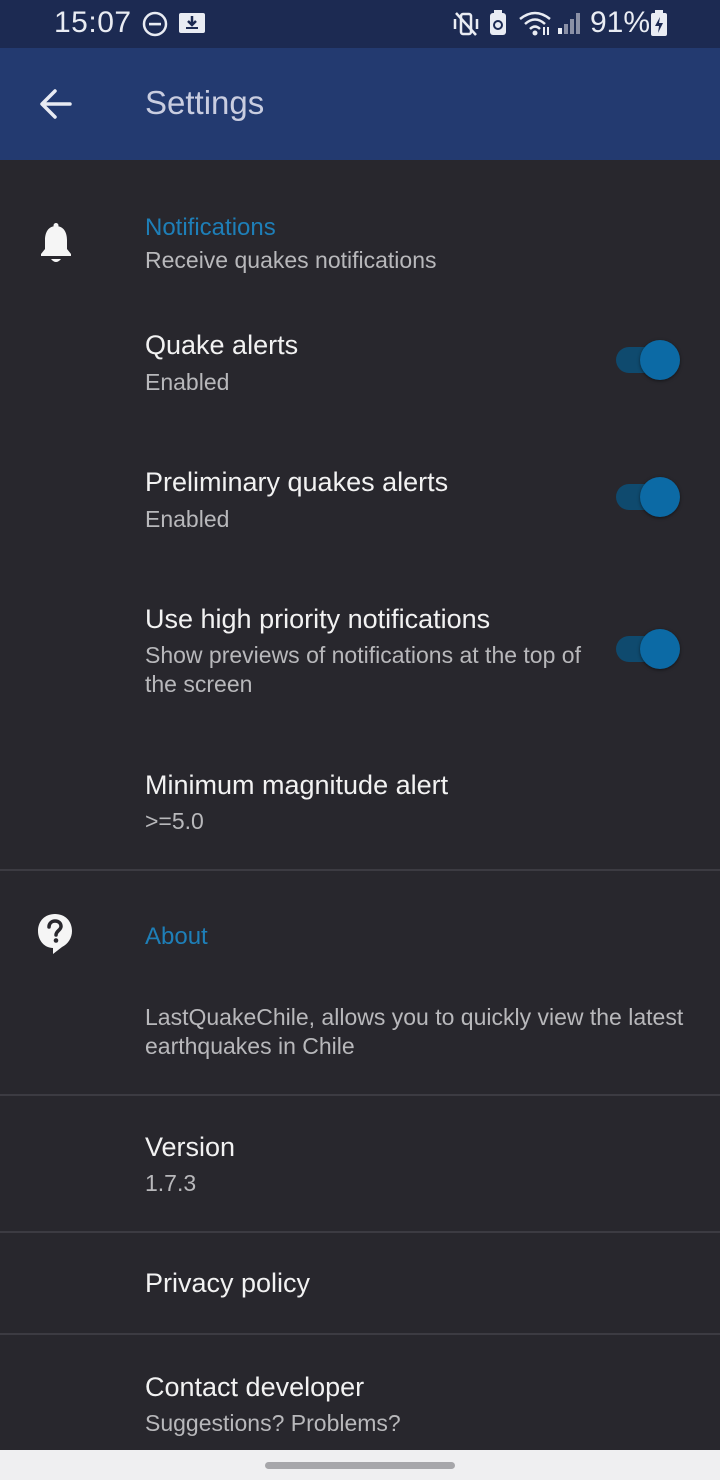 This screenshot has height=1480, width=720. What do you see at coordinates (360, 1162) in the screenshot?
I see `version-preference: Version 1.7.3` at bounding box center [360, 1162].